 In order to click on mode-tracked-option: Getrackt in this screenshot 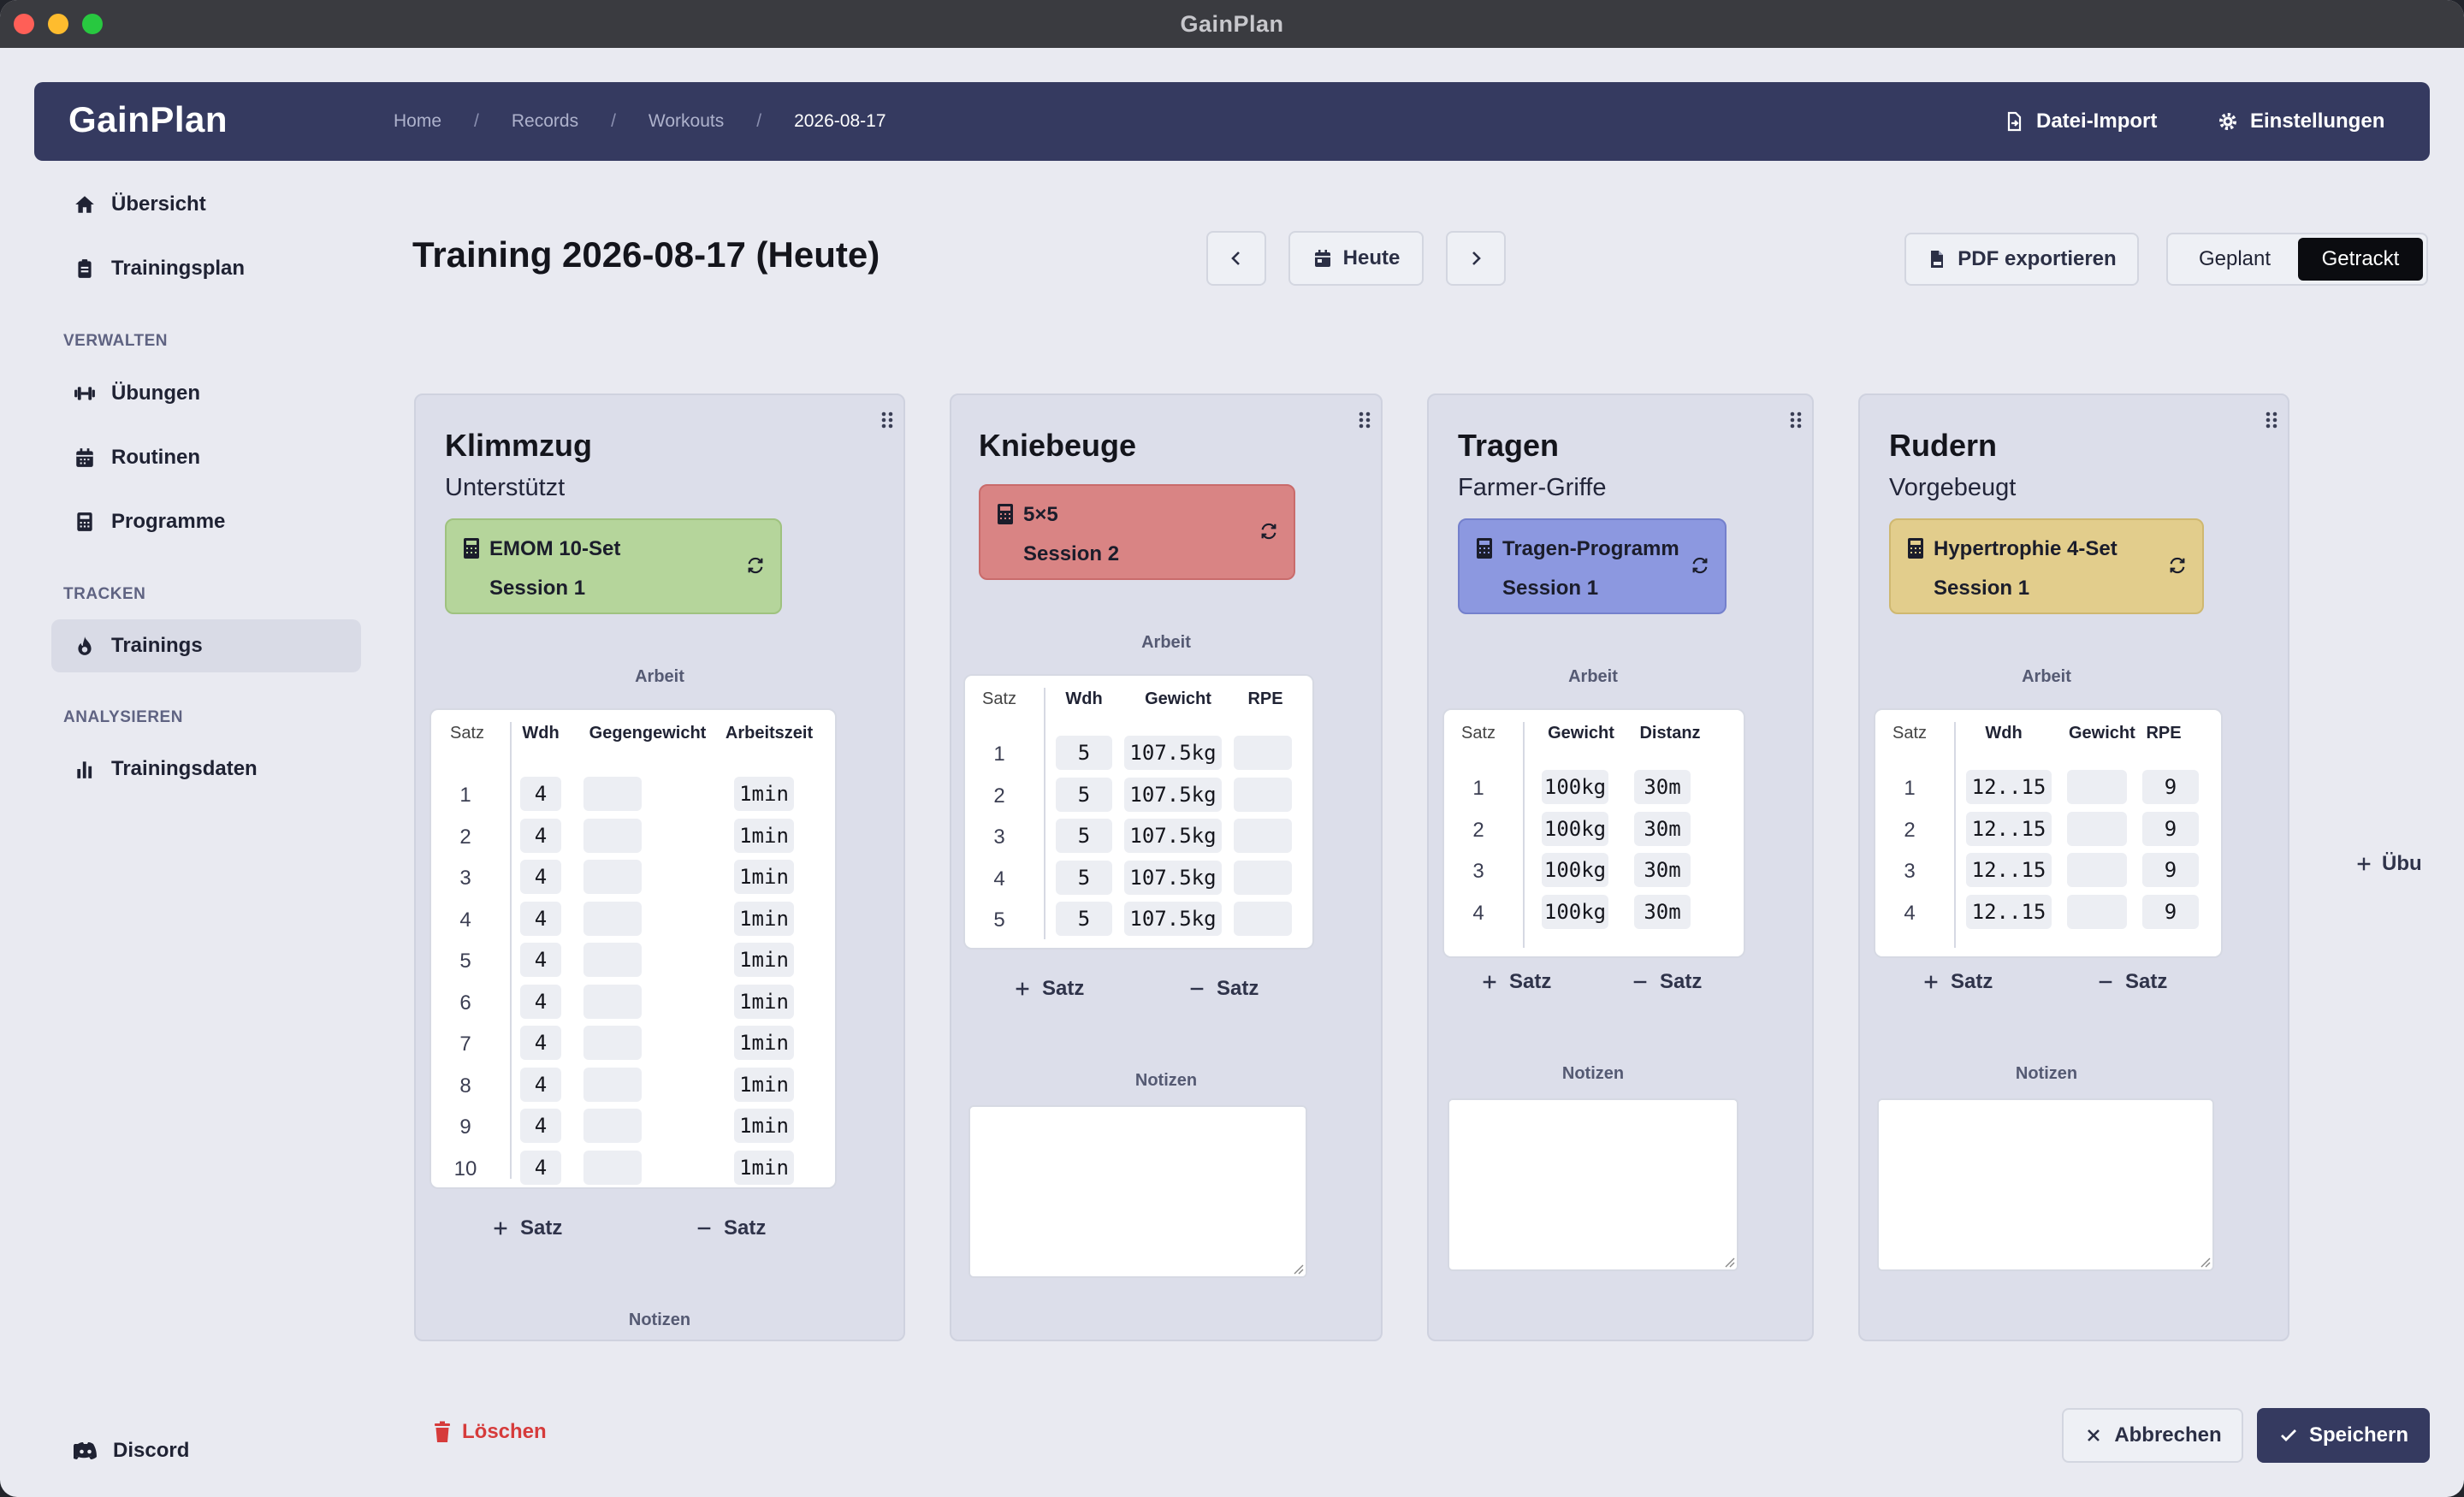, I will do `click(2360, 259)`.